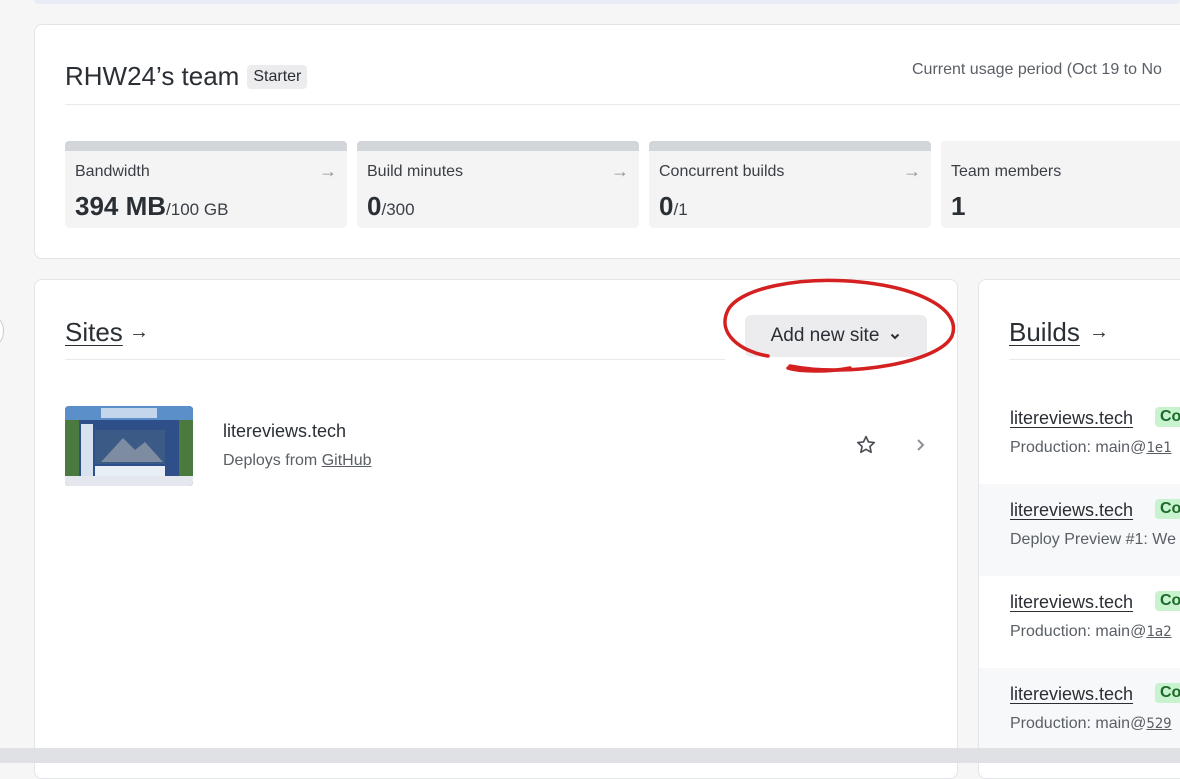  What do you see at coordinates (866, 445) in the screenshot?
I see `star-icon` at bounding box center [866, 445].